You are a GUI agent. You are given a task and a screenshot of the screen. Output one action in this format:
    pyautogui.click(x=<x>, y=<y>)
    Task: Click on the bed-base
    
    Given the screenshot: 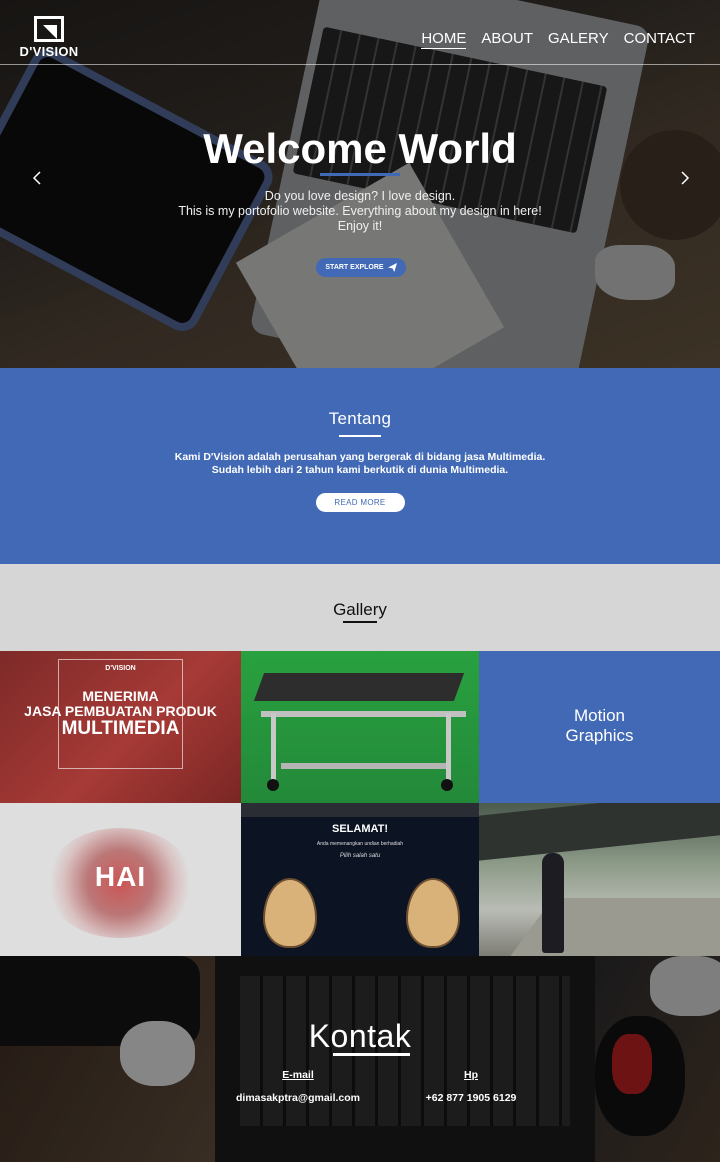 What is the action you would take?
    pyautogui.click(x=366, y=766)
    